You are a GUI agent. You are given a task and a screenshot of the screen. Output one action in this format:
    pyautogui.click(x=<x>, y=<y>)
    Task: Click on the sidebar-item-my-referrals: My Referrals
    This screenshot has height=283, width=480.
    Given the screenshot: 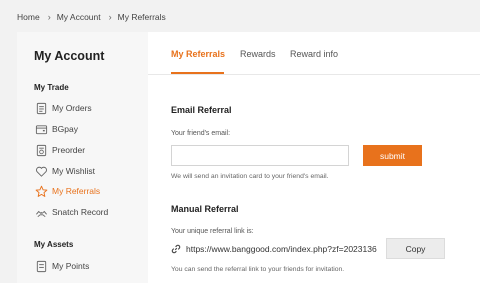 What is the action you would take?
    pyautogui.click(x=67, y=191)
    